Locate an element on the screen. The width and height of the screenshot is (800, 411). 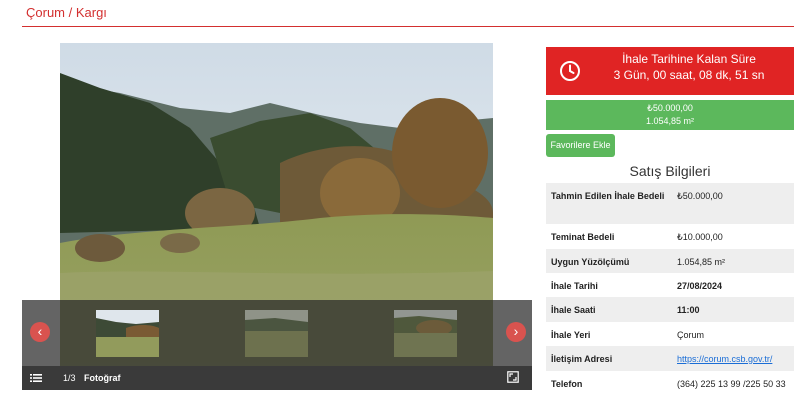
fullscreen-icon is located at coordinates (513, 377).